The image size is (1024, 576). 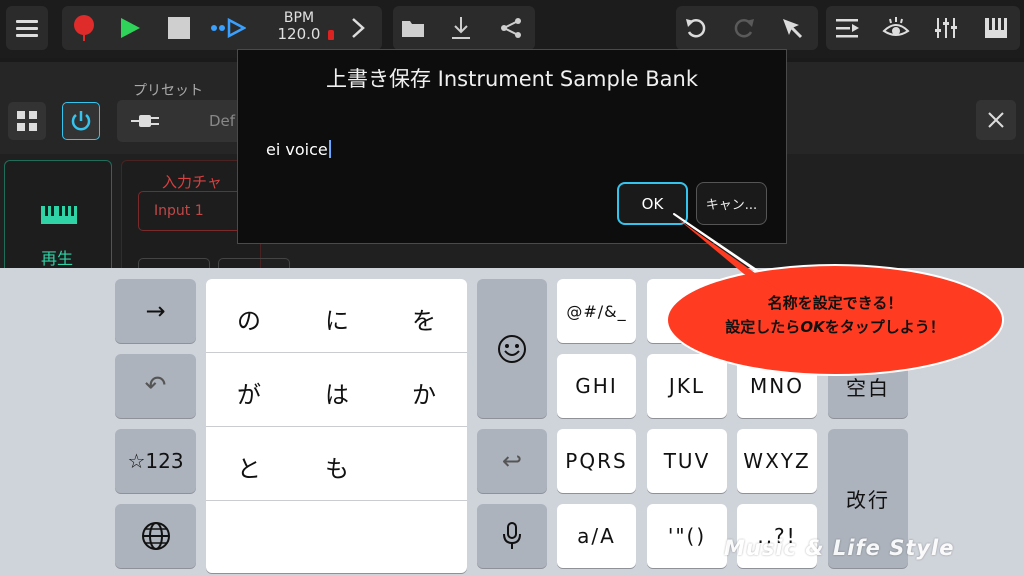 What do you see at coordinates (812, 327) in the screenshot?
I see `callout-ok-word: OK` at bounding box center [812, 327].